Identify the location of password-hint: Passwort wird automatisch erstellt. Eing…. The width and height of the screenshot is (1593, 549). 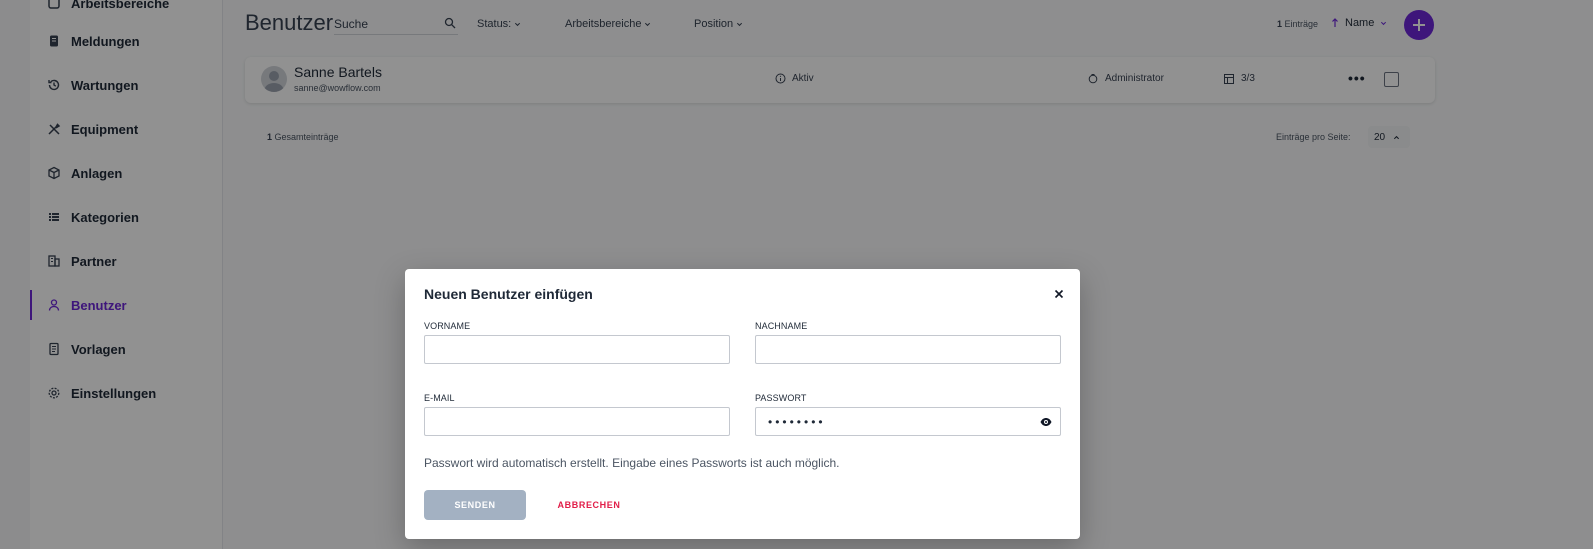
(632, 463).